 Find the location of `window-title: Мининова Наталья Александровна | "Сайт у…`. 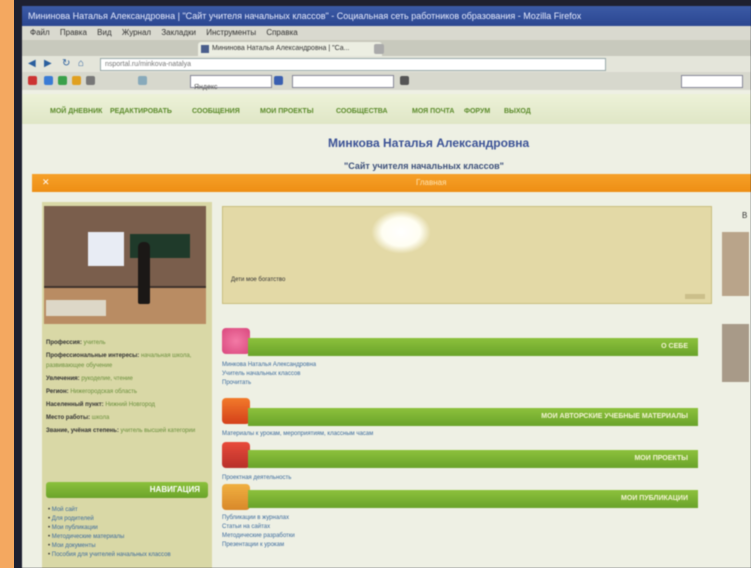

window-title: Мининова Наталья Александровна | "Сайт у… is located at coordinates (386, 16).